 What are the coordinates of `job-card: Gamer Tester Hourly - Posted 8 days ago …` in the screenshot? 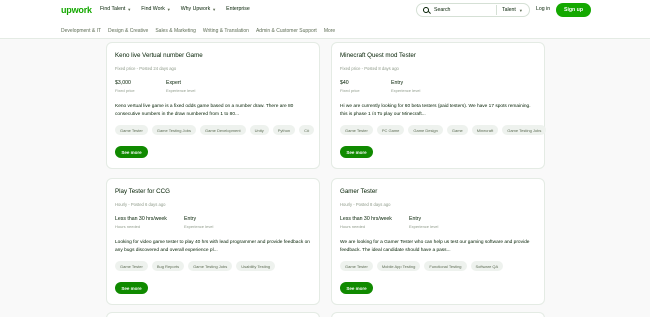 It's located at (438, 241).